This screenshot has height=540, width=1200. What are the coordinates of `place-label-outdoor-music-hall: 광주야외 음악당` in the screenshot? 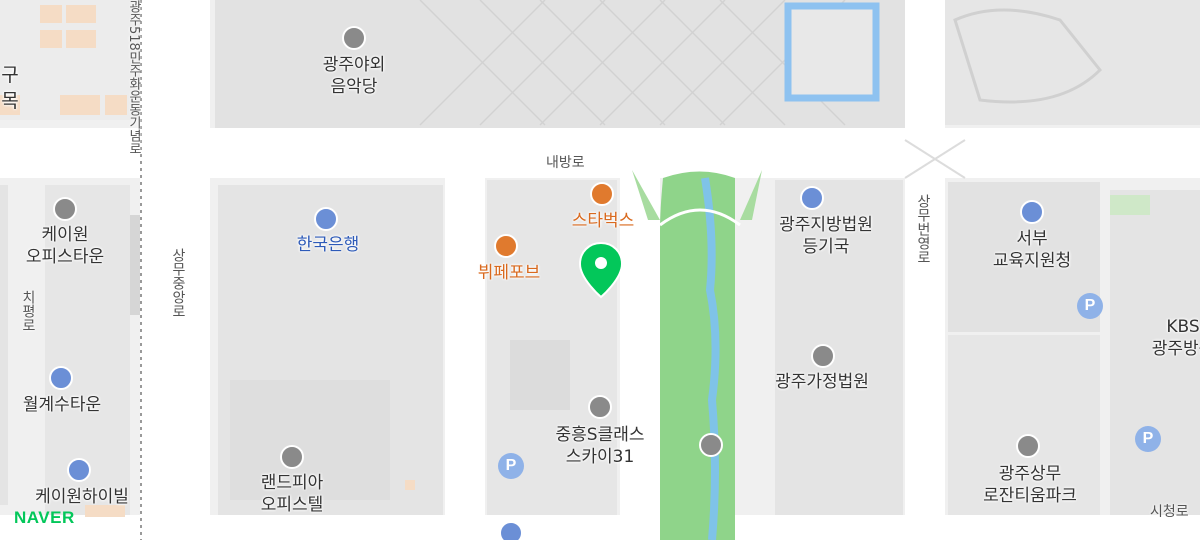 It's located at (354, 76).